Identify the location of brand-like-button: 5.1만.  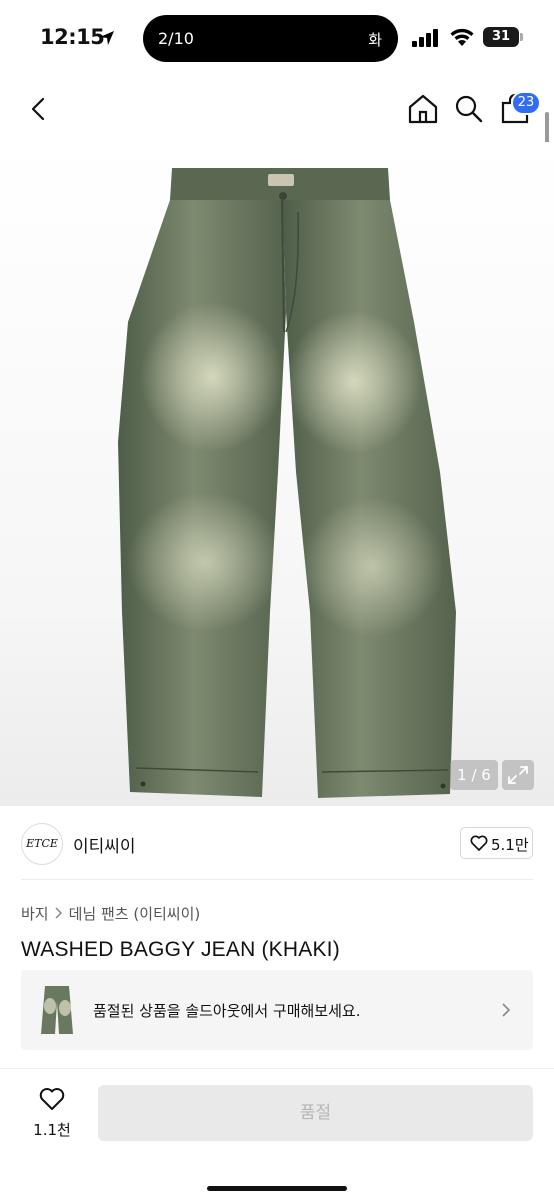
(496, 843).